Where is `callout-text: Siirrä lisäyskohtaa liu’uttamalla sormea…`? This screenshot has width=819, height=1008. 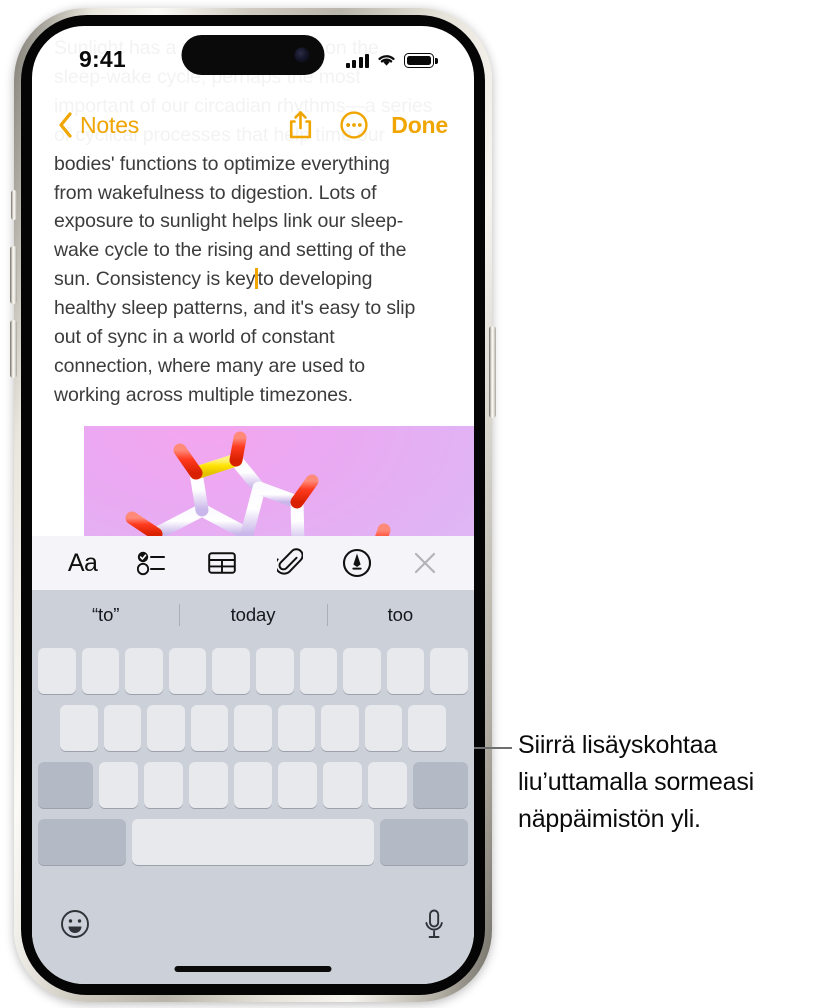 callout-text: Siirrä lisäyskohtaa liu’uttamalla sormea… is located at coordinates (636, 782).